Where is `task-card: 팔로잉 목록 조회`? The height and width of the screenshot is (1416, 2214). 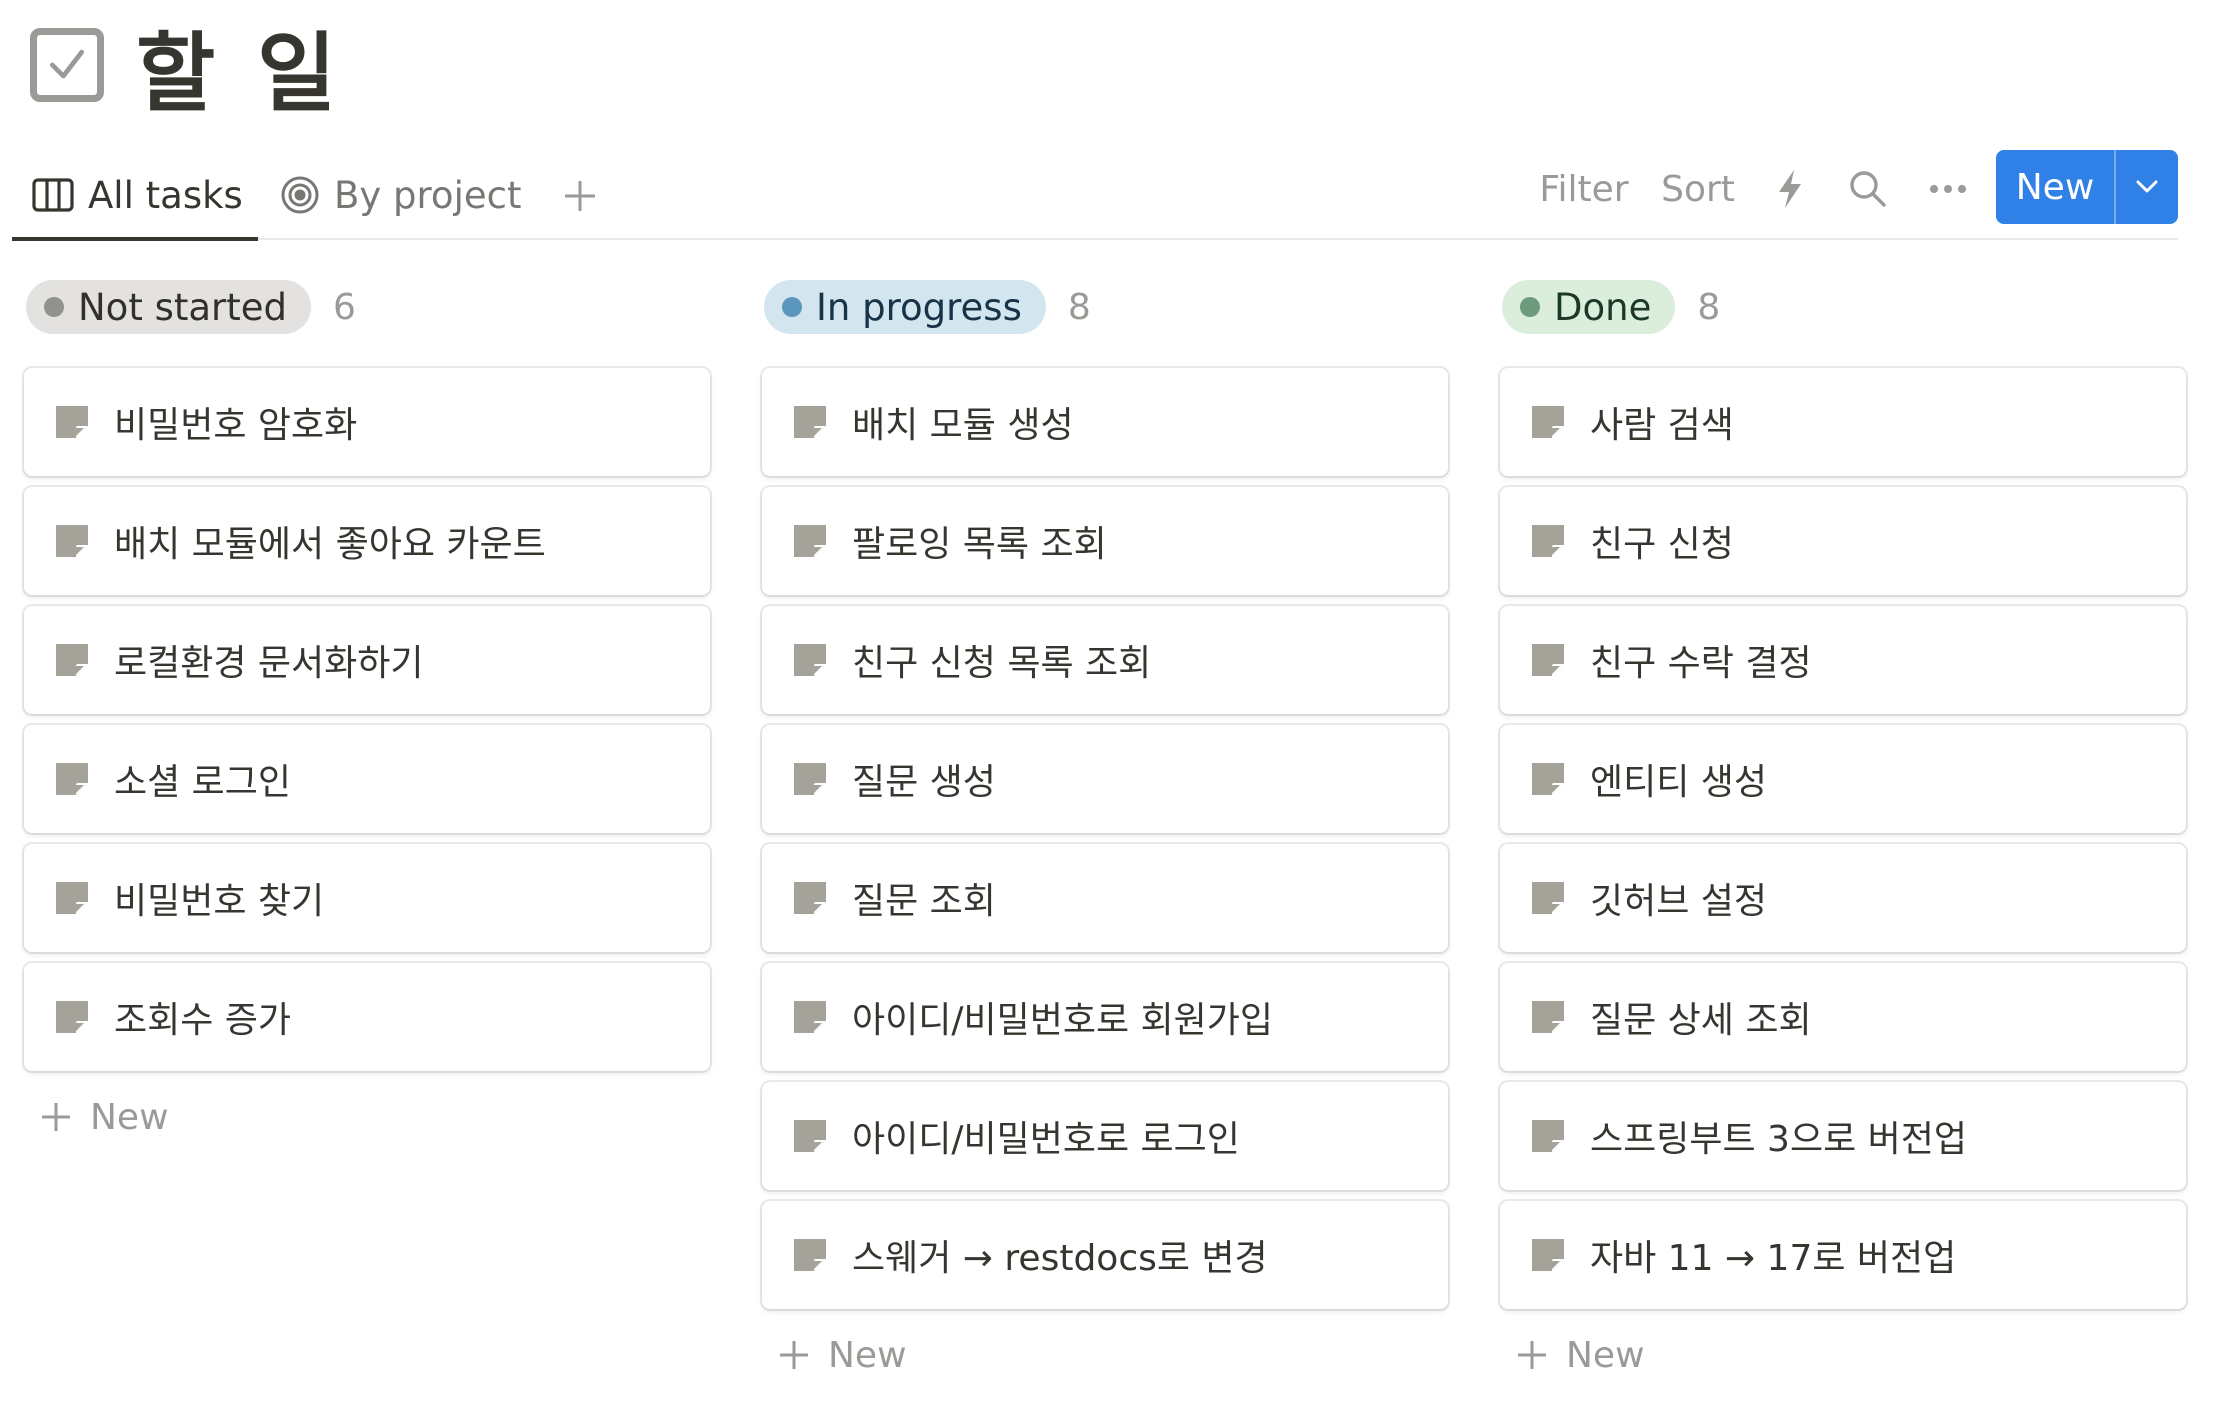 task-card: 팔로잉 목록 조회 is located at coordinates (1105, 541).